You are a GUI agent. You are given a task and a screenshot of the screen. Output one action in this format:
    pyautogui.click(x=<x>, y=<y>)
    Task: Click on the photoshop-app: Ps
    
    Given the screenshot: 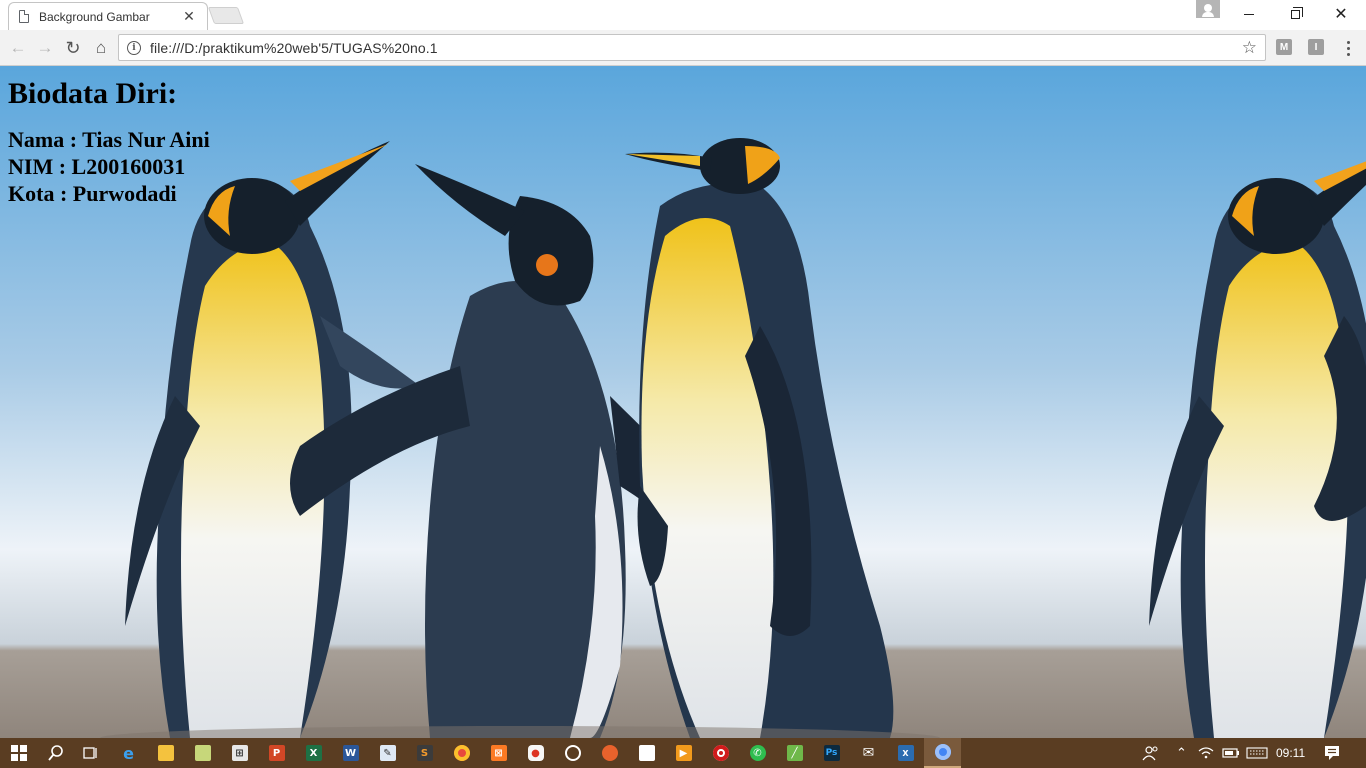 What is the action you would take?
    pyautogui.click(x=831, y=753)
    